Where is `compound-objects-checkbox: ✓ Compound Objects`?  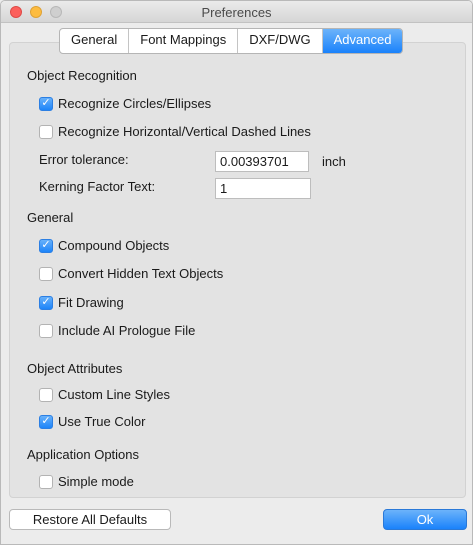
compound-objects-checkbox: ✓ Compound Objects is located at coordinates (104, 245).